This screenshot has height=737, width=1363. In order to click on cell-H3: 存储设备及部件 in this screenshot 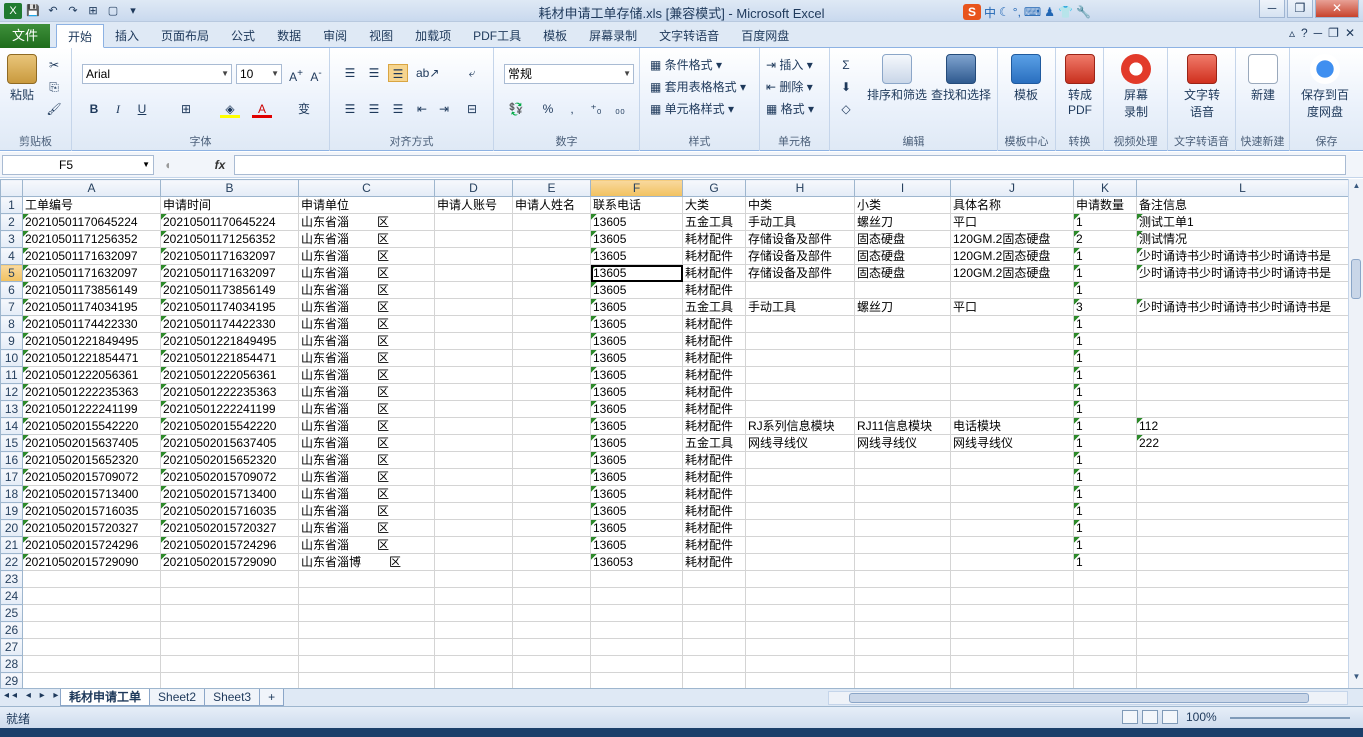, I will do `click(800, 239)`.